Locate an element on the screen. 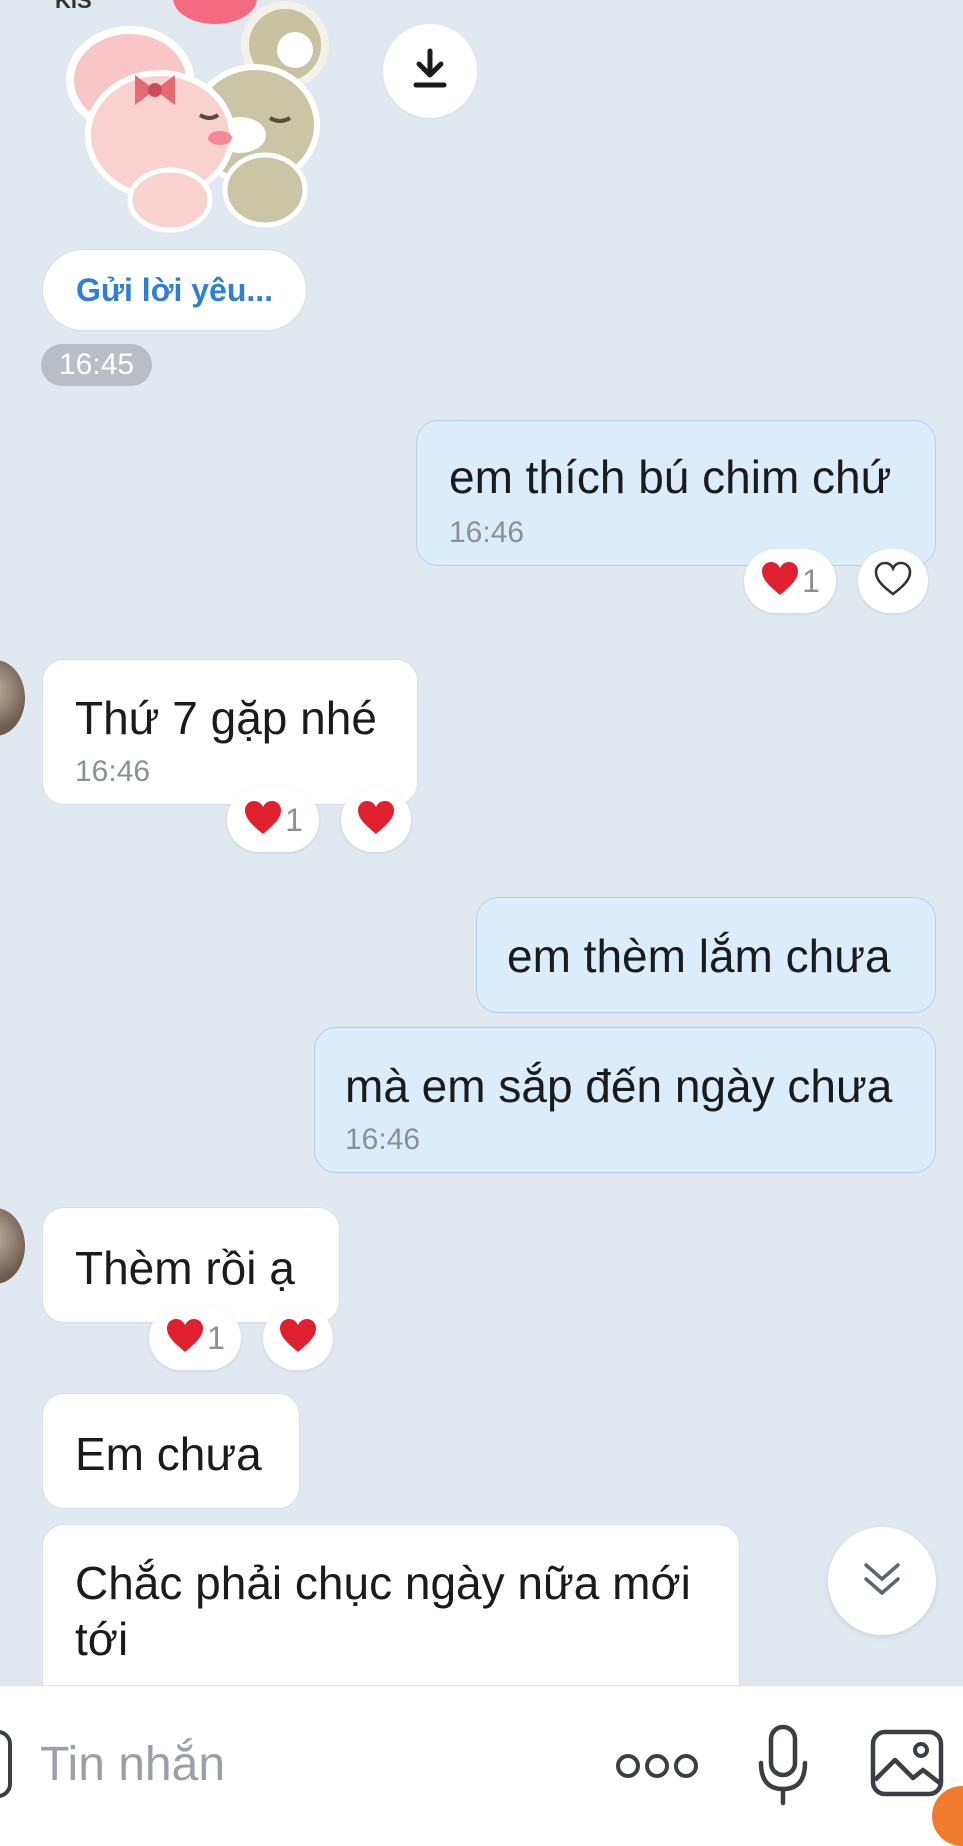  chevron-double-down-icon is located at coordinates (882, 1581).